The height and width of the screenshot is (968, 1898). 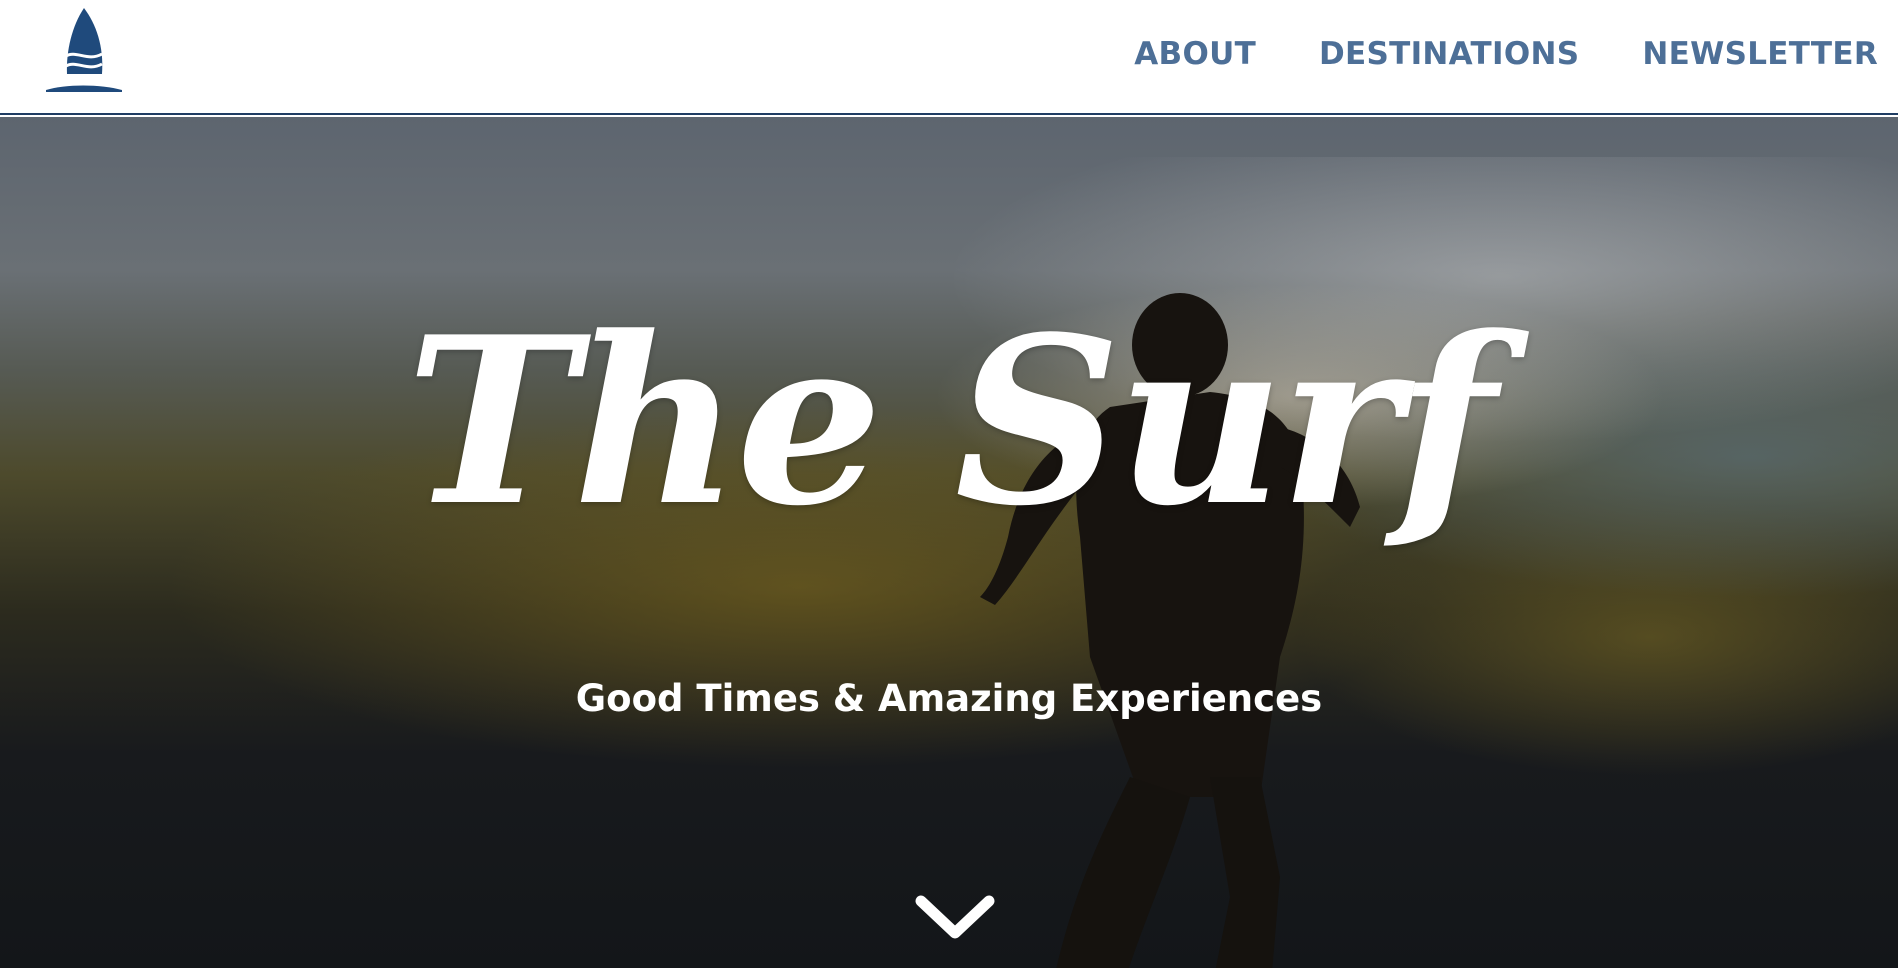 I want to click on nav-destinations-link: DESTINATIONS, so click(x=1449, y=54).